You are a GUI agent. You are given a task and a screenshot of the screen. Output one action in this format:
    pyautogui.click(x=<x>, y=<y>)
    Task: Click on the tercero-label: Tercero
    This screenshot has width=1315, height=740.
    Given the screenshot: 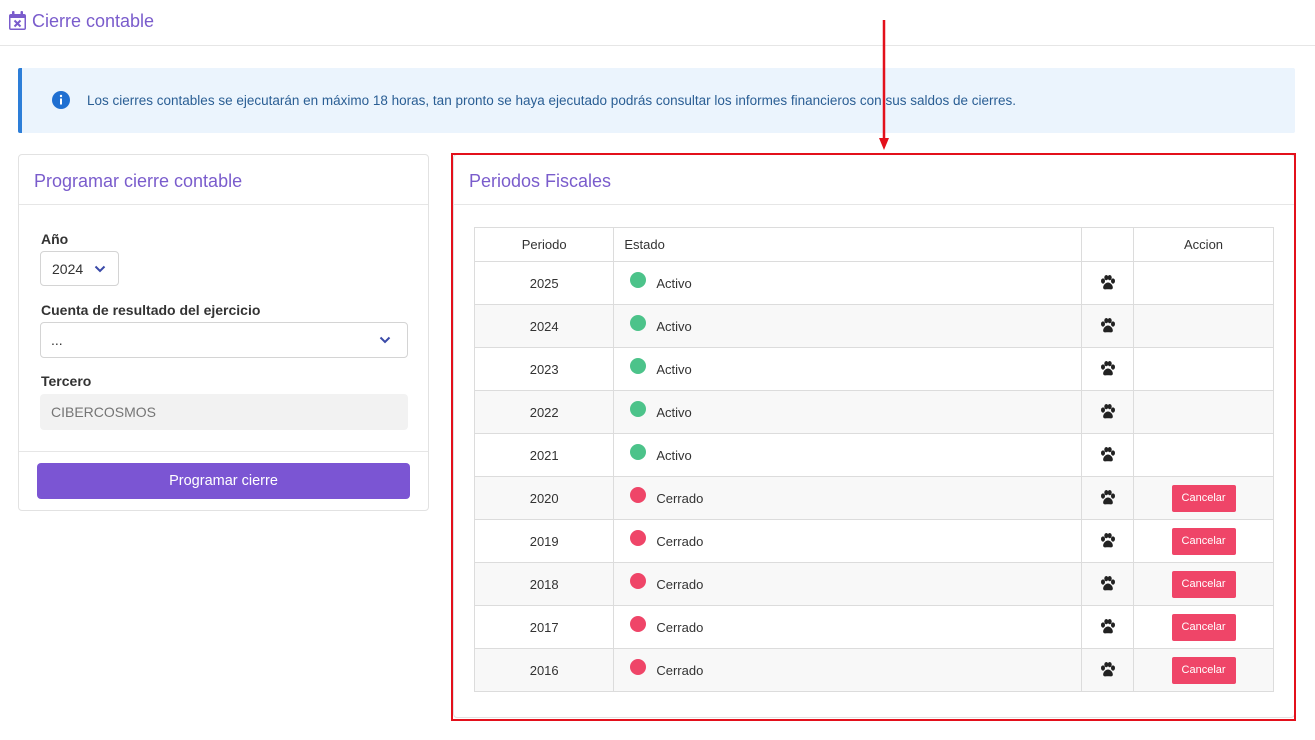 What is the action you would take?
    pyautogui.click(x=66, y=381)
    